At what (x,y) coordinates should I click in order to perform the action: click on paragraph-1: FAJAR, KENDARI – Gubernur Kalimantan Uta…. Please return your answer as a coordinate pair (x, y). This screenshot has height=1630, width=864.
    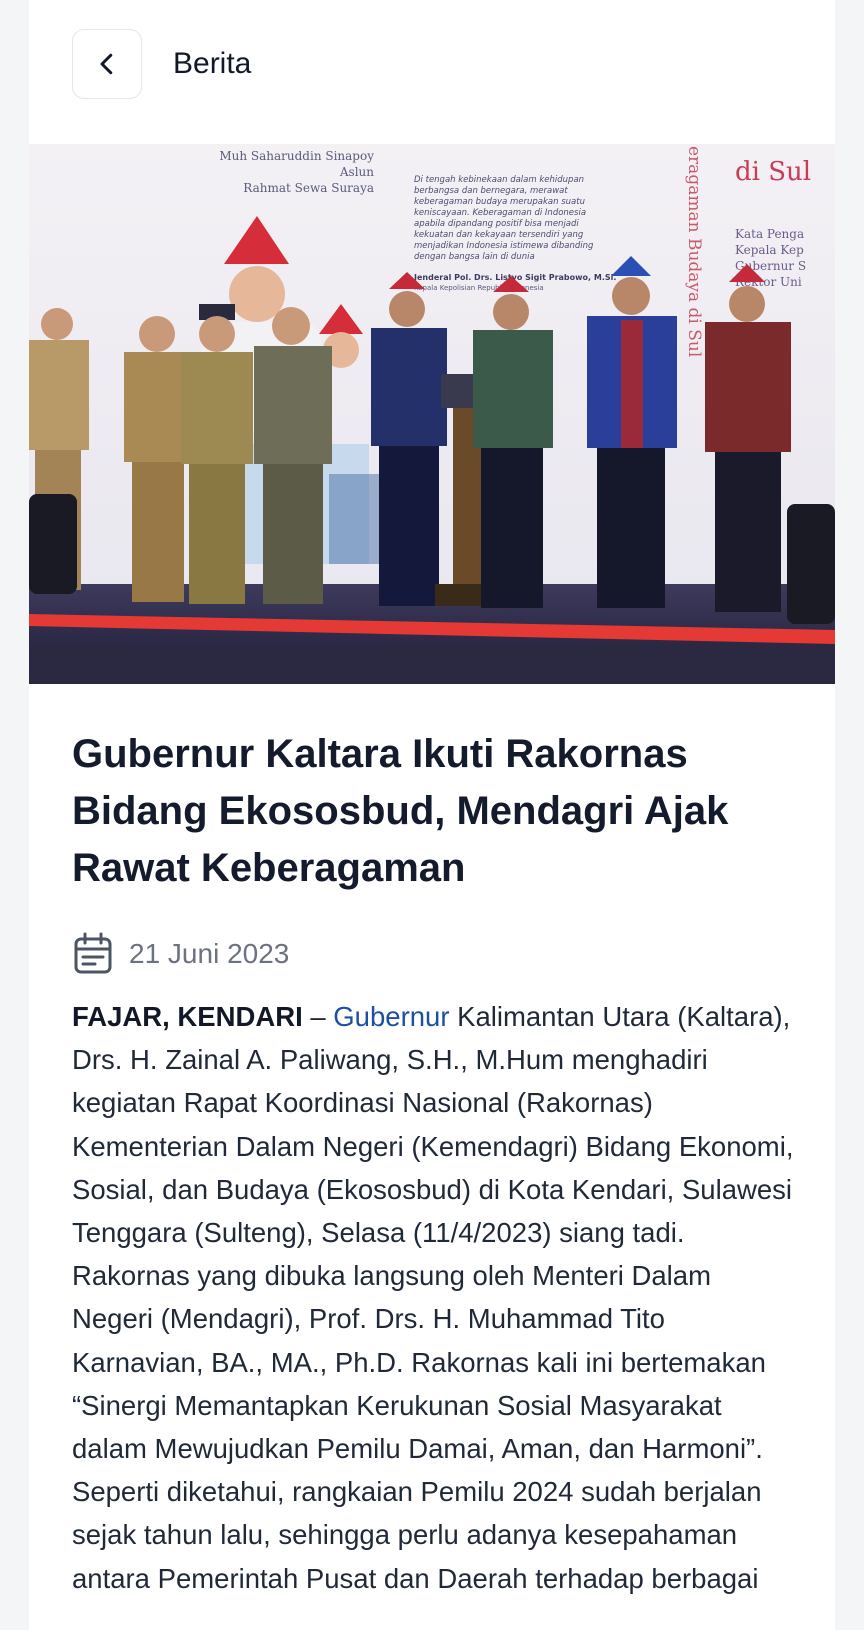
    Looking at the image, I should click on (434, 1124).